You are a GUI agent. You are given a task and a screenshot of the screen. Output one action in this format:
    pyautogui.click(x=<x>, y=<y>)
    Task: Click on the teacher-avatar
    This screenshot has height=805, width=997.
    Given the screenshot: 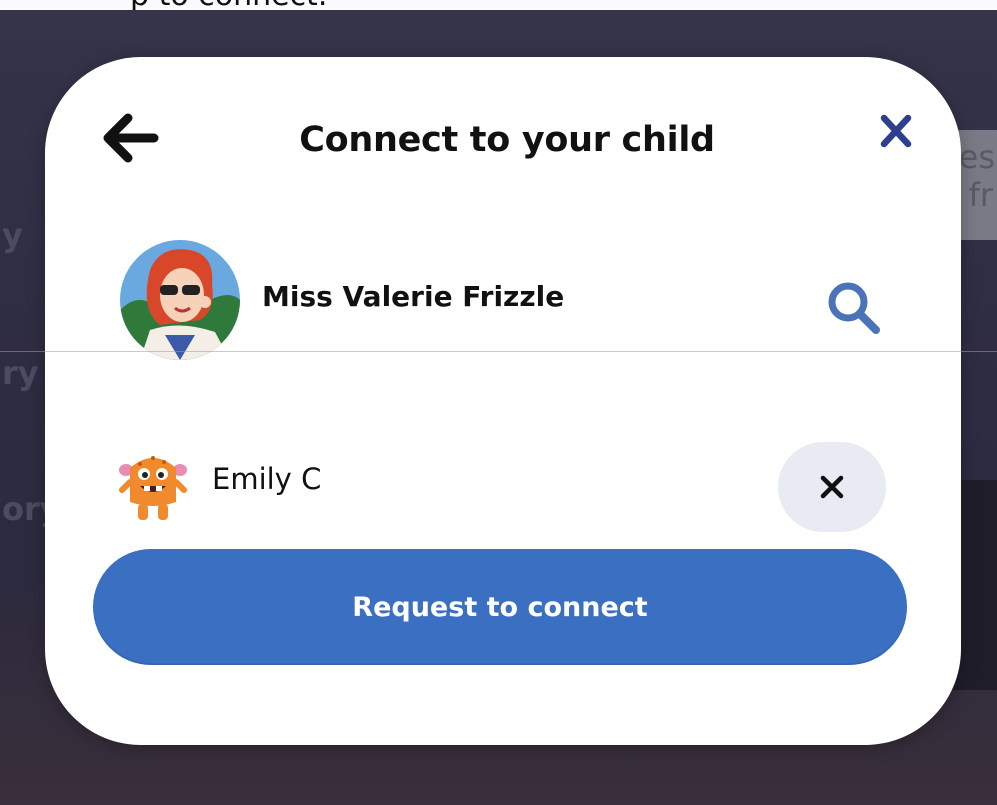 What is the action you would take?
    pyautogui.click(x=180, y=300)
    